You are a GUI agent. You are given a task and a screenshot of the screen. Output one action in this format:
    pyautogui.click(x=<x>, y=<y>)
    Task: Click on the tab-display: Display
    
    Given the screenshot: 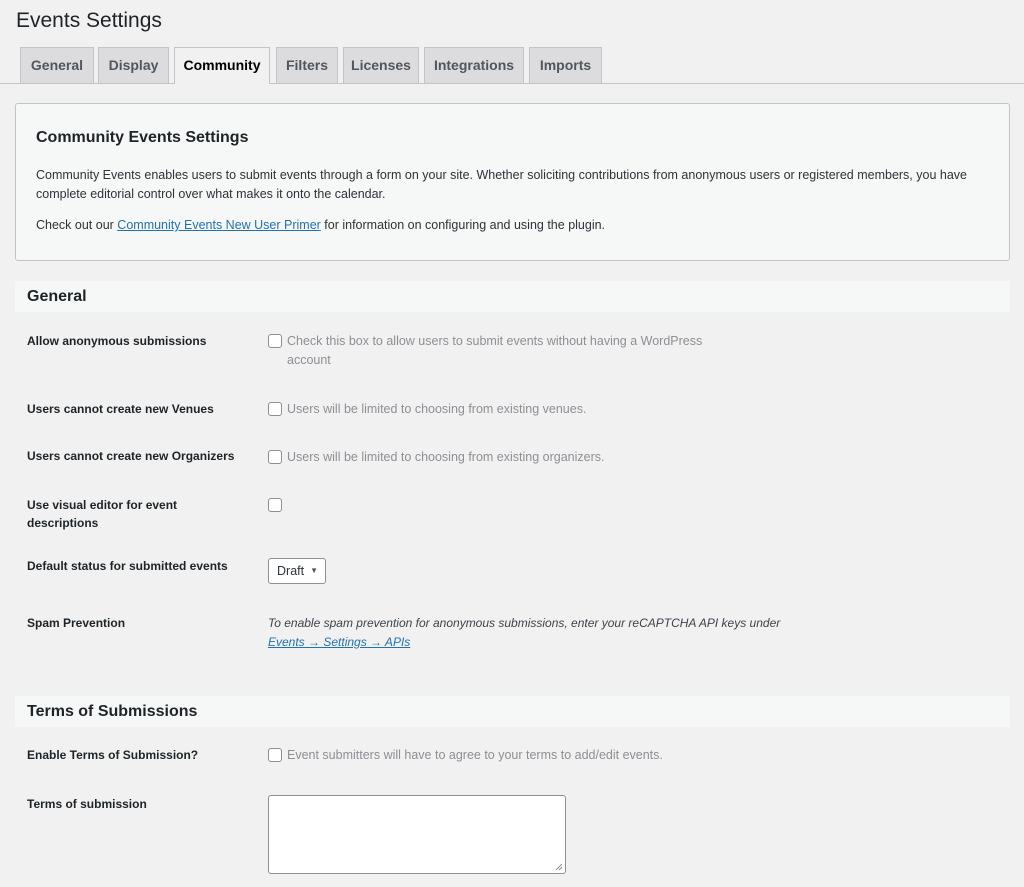 What is the action you would take?
    pyautogui.click(x=133, y=65)
    